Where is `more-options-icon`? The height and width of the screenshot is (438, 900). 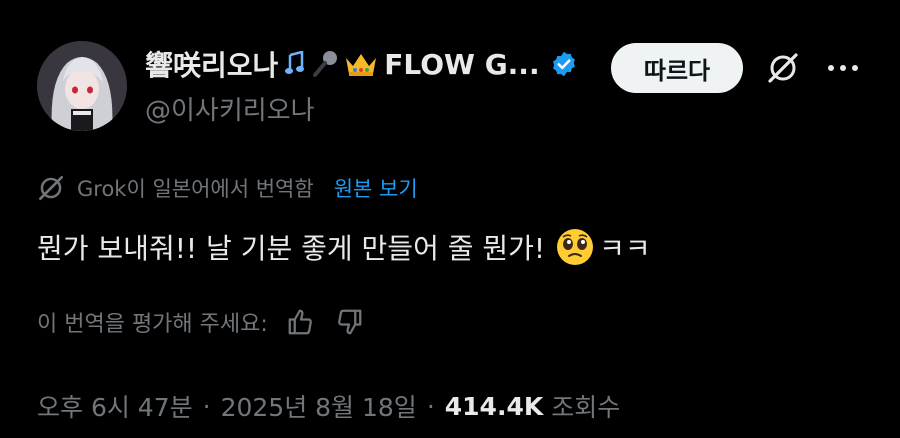 more-options-icon is located at coordinates (843, 68).